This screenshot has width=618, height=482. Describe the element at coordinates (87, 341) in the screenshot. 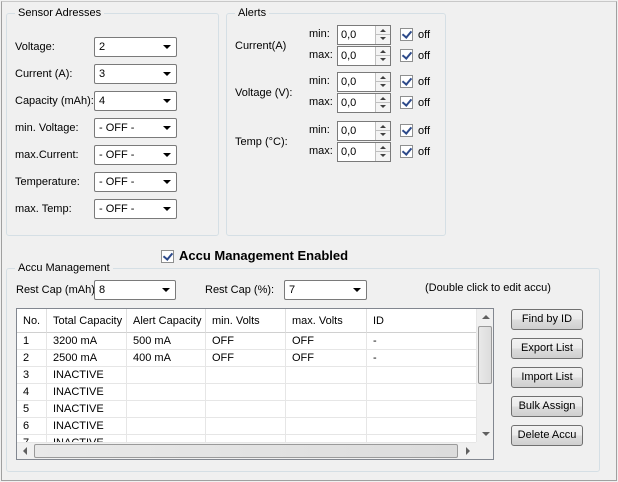

I see `table-cell: 3200 mA` at that location.